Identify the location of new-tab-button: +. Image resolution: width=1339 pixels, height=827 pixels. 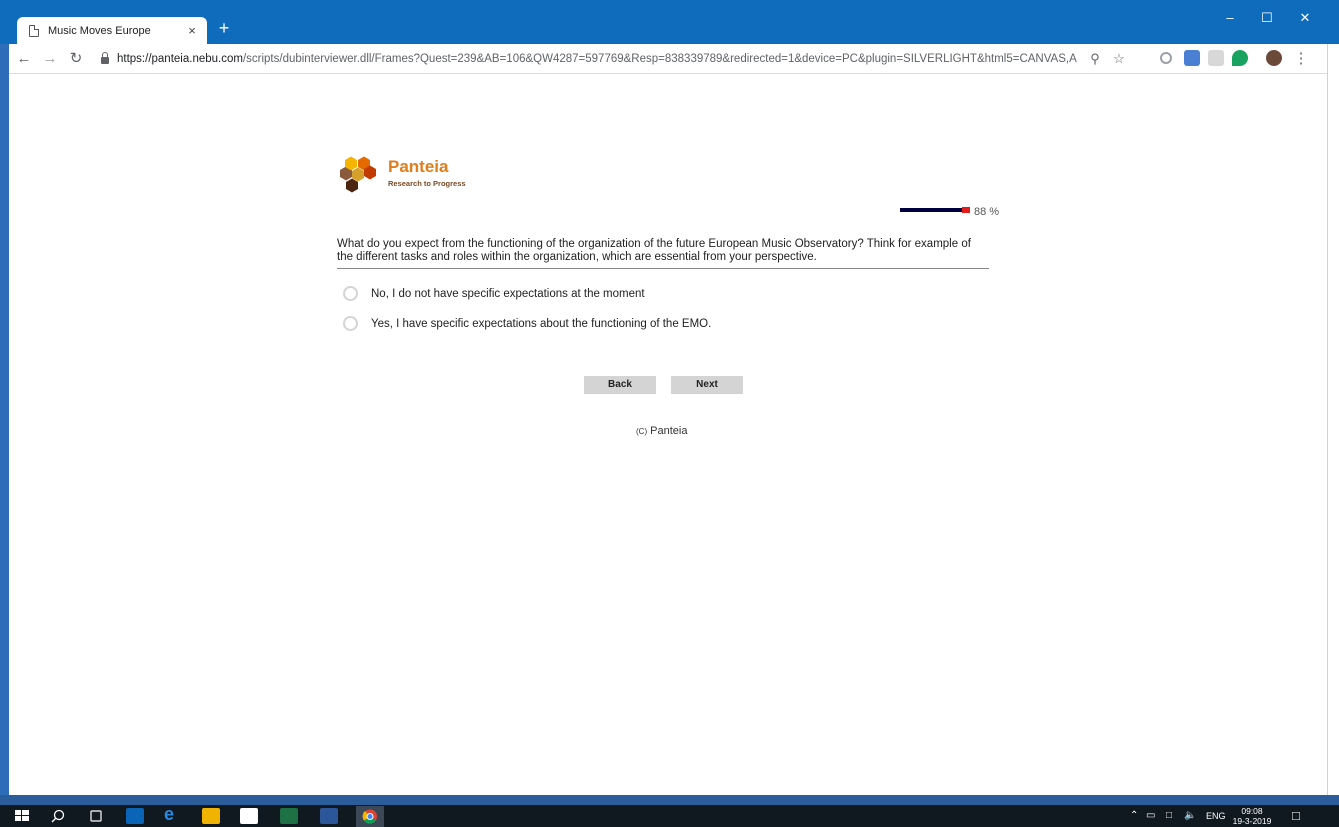
(224, 28).